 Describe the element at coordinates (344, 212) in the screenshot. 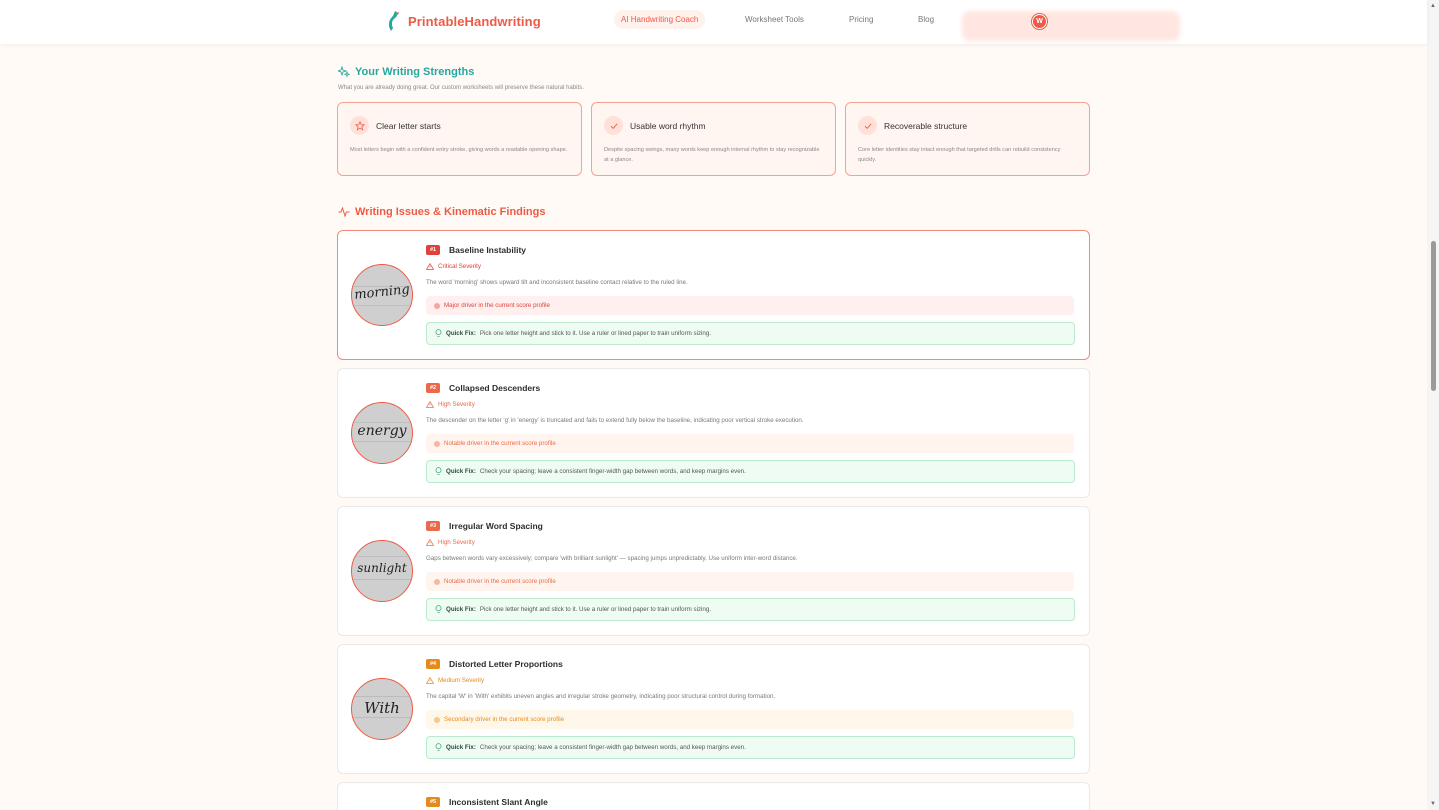

I see `activity-pulse-icon` at that location.